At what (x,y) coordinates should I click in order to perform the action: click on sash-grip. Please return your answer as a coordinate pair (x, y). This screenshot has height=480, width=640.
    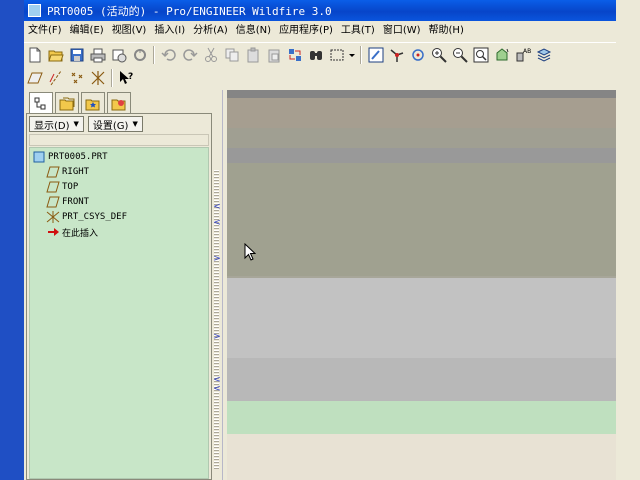
    Looking at the image, I should click on (216, 320).